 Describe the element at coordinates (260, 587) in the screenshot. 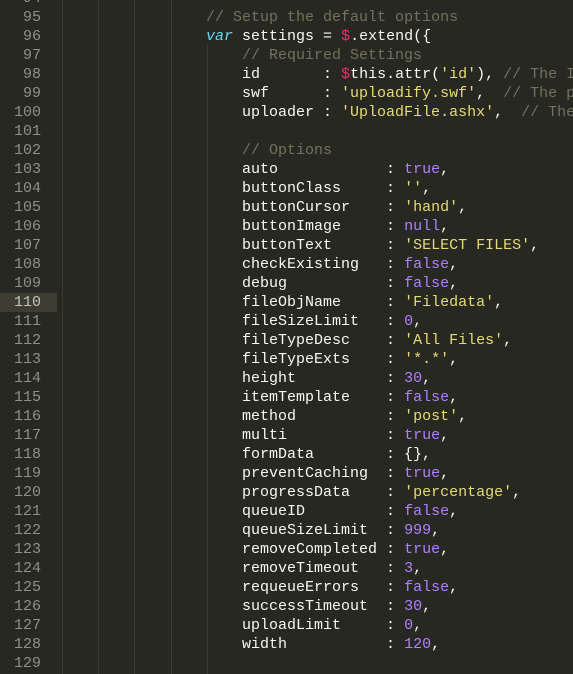

I see `code-text: requeueErrors : false,` at that location.